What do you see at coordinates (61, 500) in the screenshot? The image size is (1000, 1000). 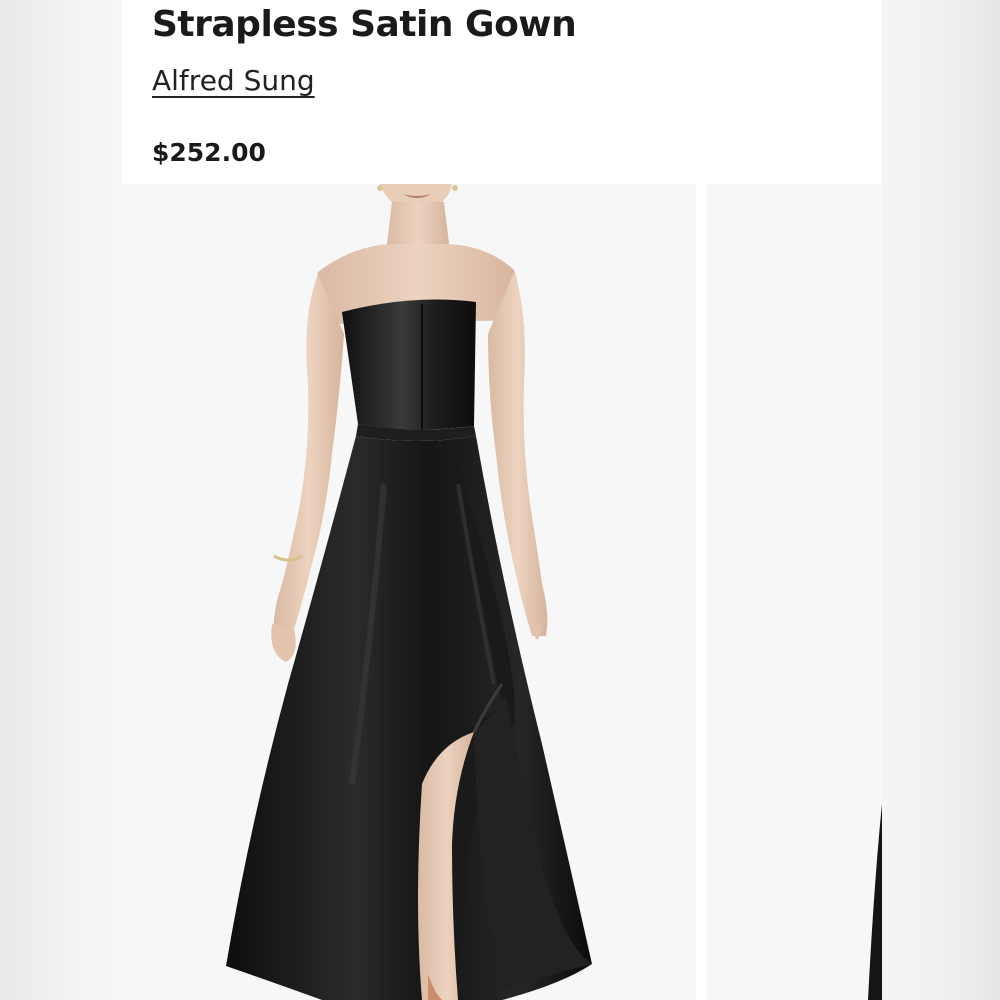 I see `left-backdrop` at bounding box center [61, 500].